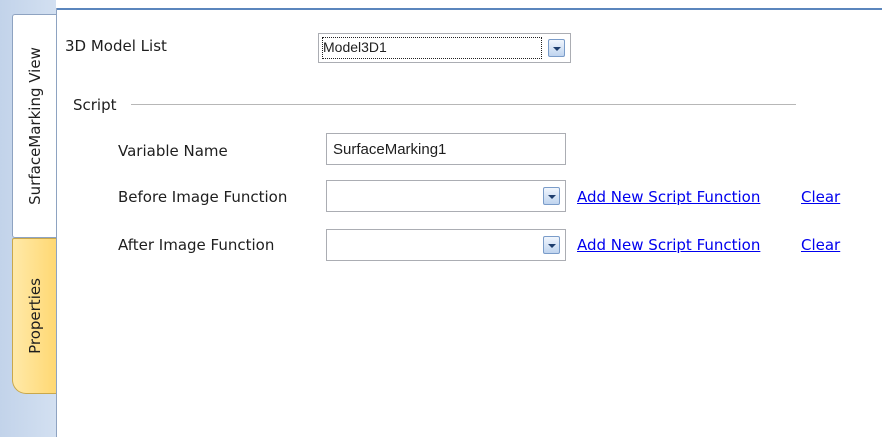  What do you see at coordinates (820, 197) in the screenshot?
I see `before-clear-link: Clear` at bounding box center [820, 197].